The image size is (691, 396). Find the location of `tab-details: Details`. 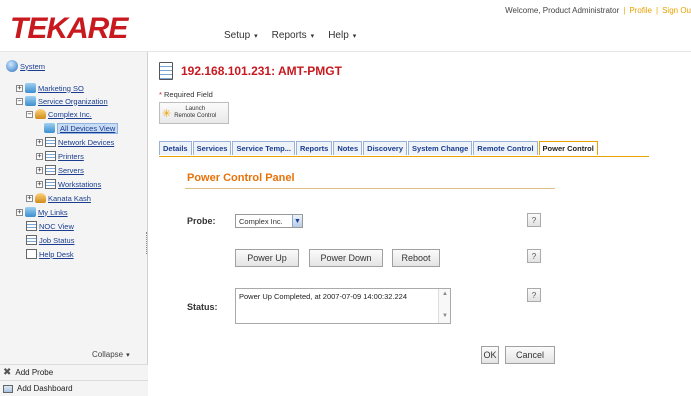

tab-details: Details is located at coordinates (175, 148).